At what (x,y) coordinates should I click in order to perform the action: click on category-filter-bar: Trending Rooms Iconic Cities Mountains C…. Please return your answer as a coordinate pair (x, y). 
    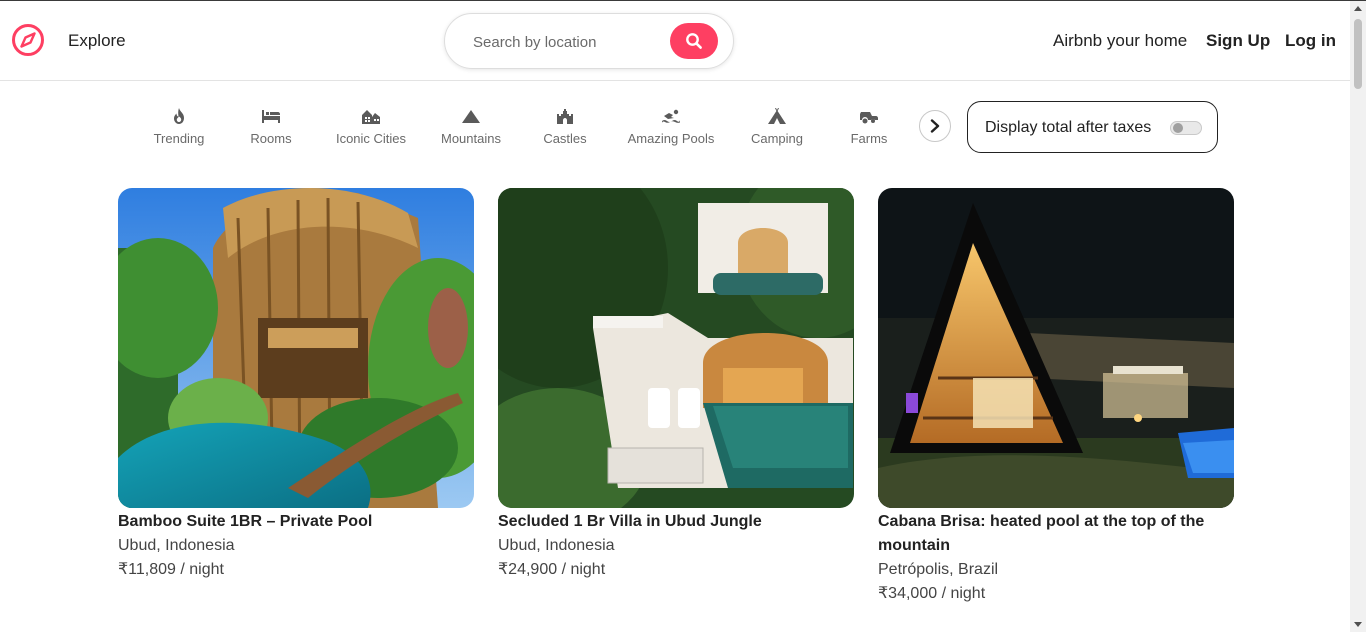
    Looking at the image, I should click on (675, 127).